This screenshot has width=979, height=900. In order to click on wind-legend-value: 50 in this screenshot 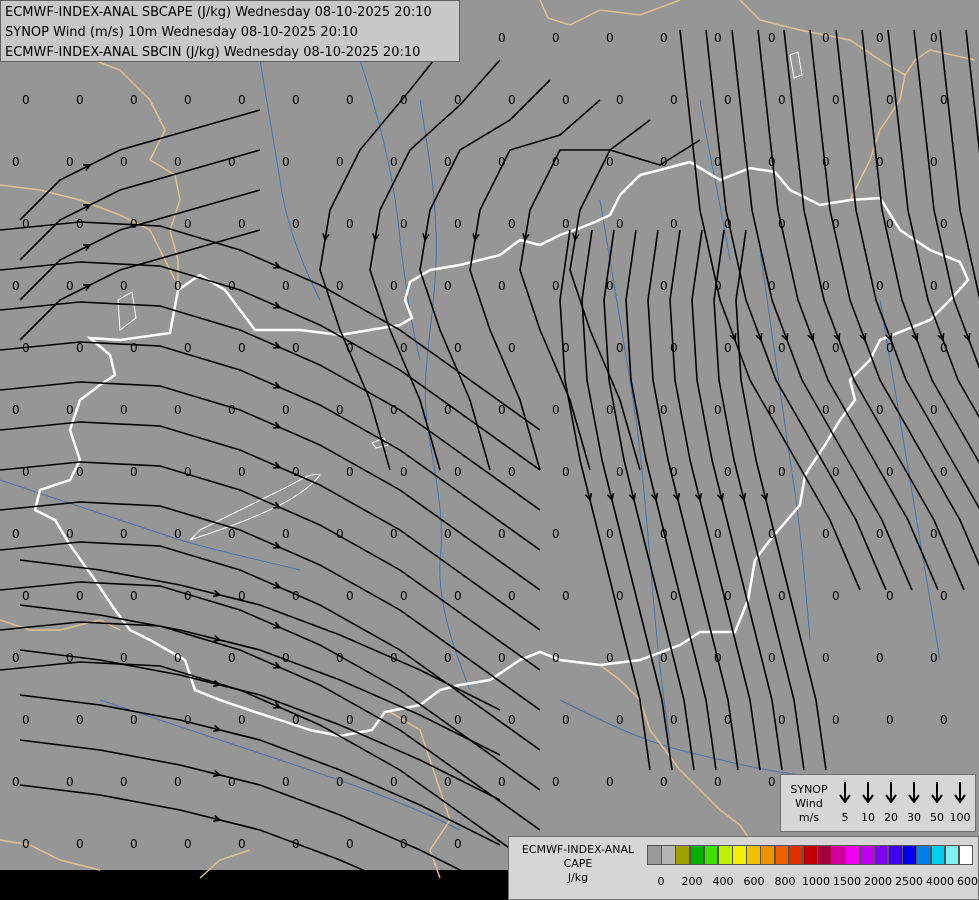, I will do `click(937, 817)`.